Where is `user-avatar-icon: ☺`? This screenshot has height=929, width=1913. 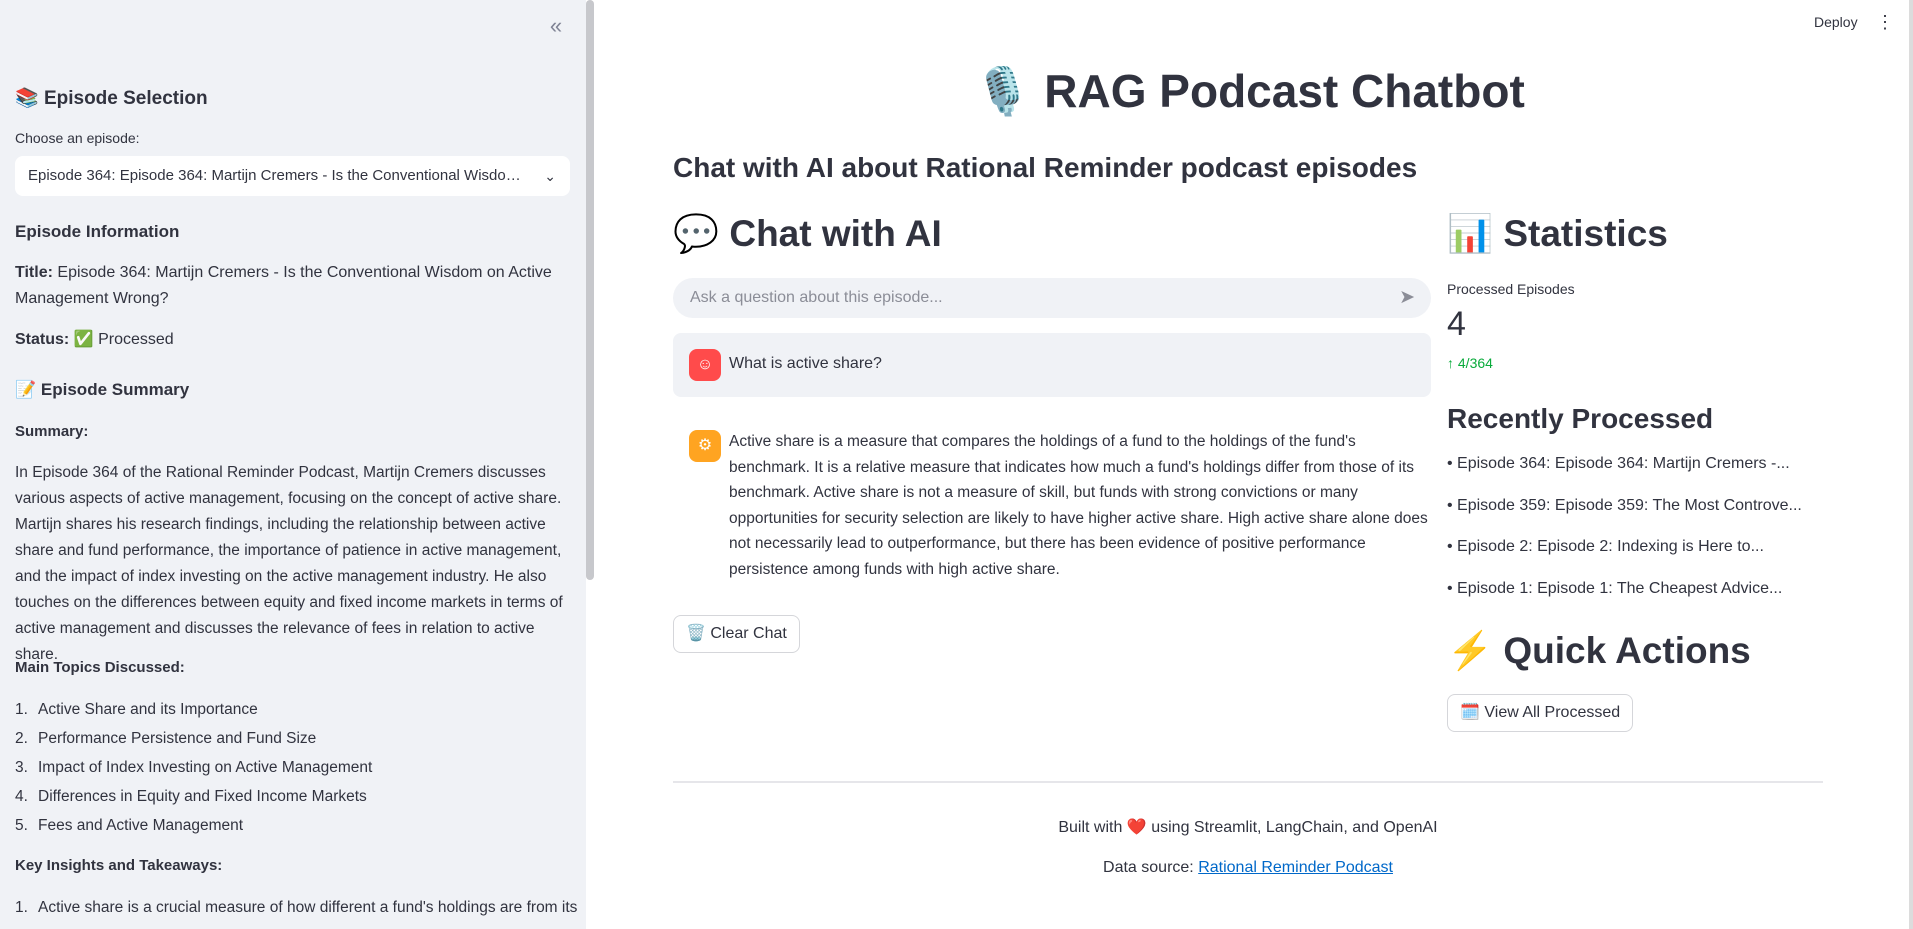 user-avatar-icon: ☺ is located at coordinates (705, 365).